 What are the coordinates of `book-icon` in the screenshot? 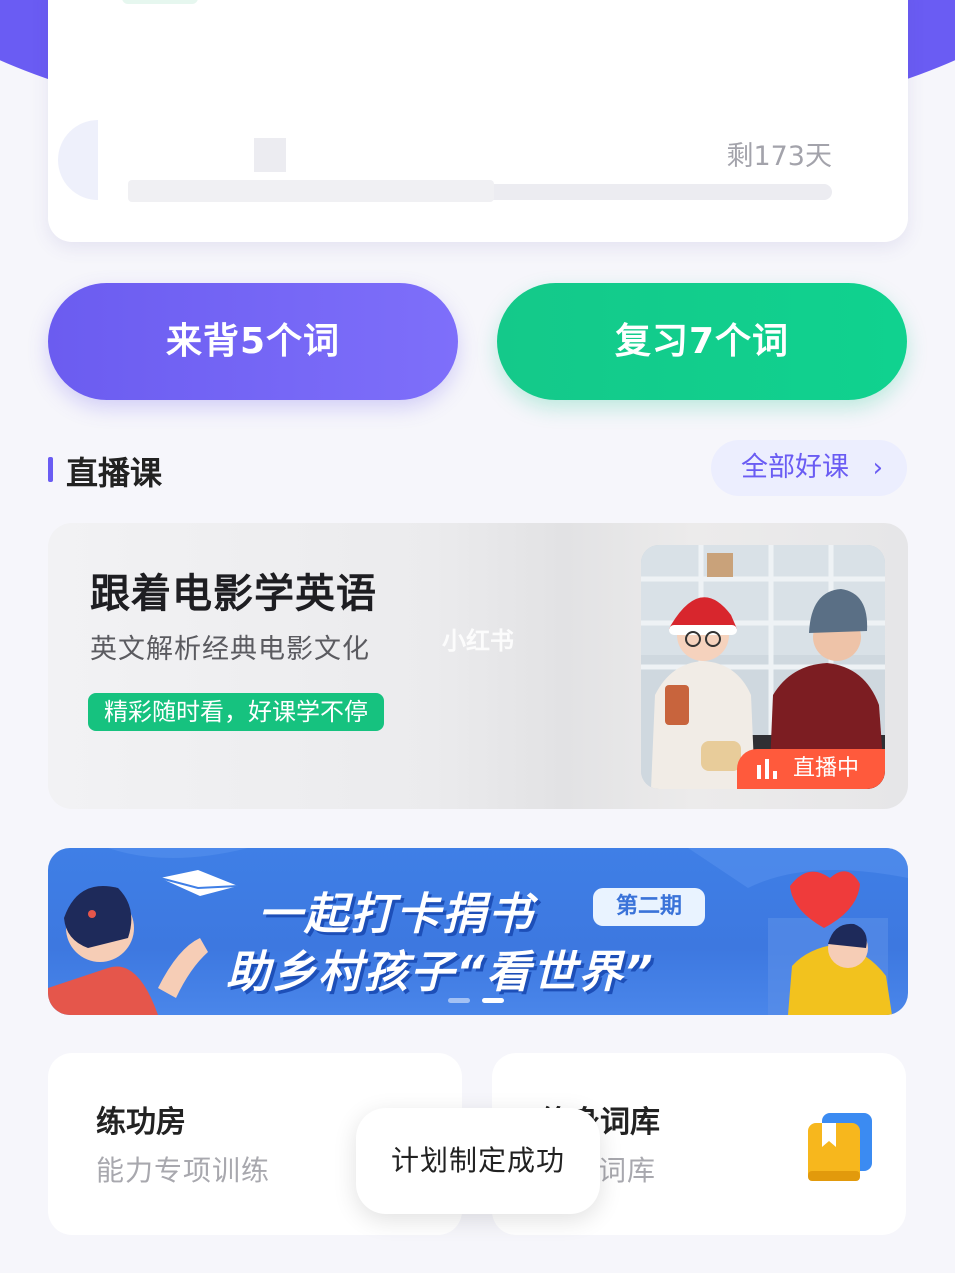 It's located at (840, 1147).